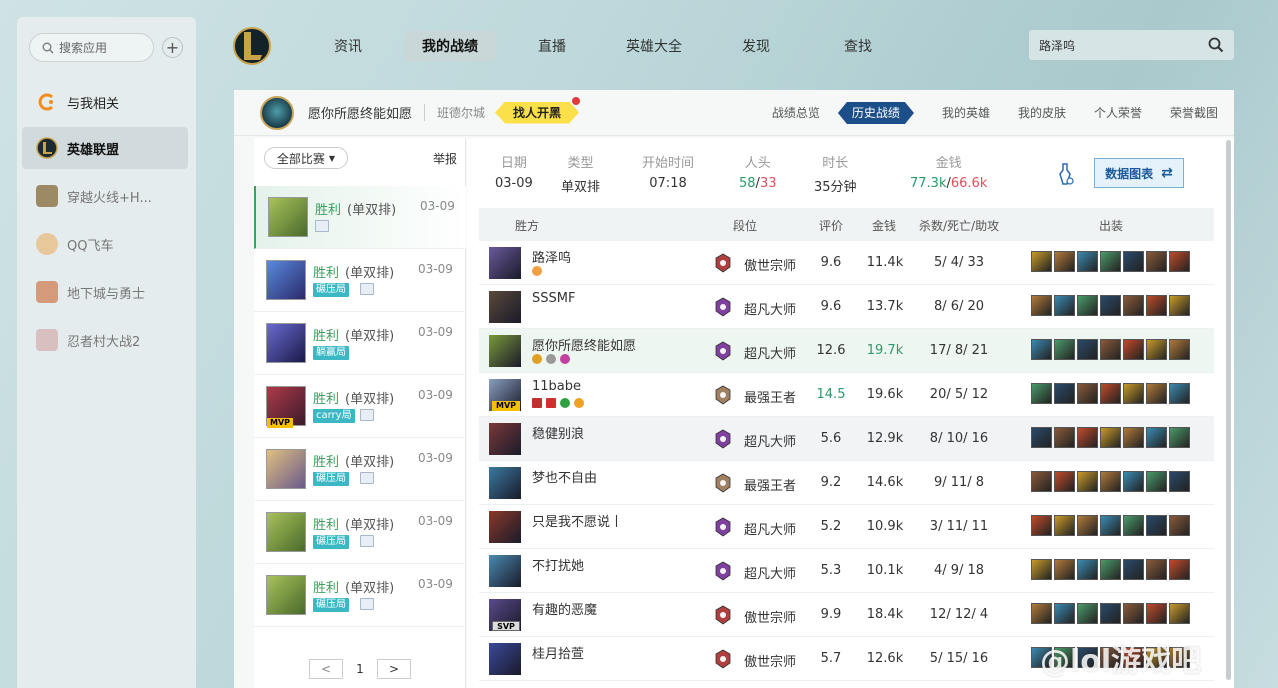 Image resolution: width=1278 pixels, height=688 pixels. Describe the element at coordinates (105, 244) in the screenshot. I see `sidebar-item-qqspeed: QQ飞车` at that location.